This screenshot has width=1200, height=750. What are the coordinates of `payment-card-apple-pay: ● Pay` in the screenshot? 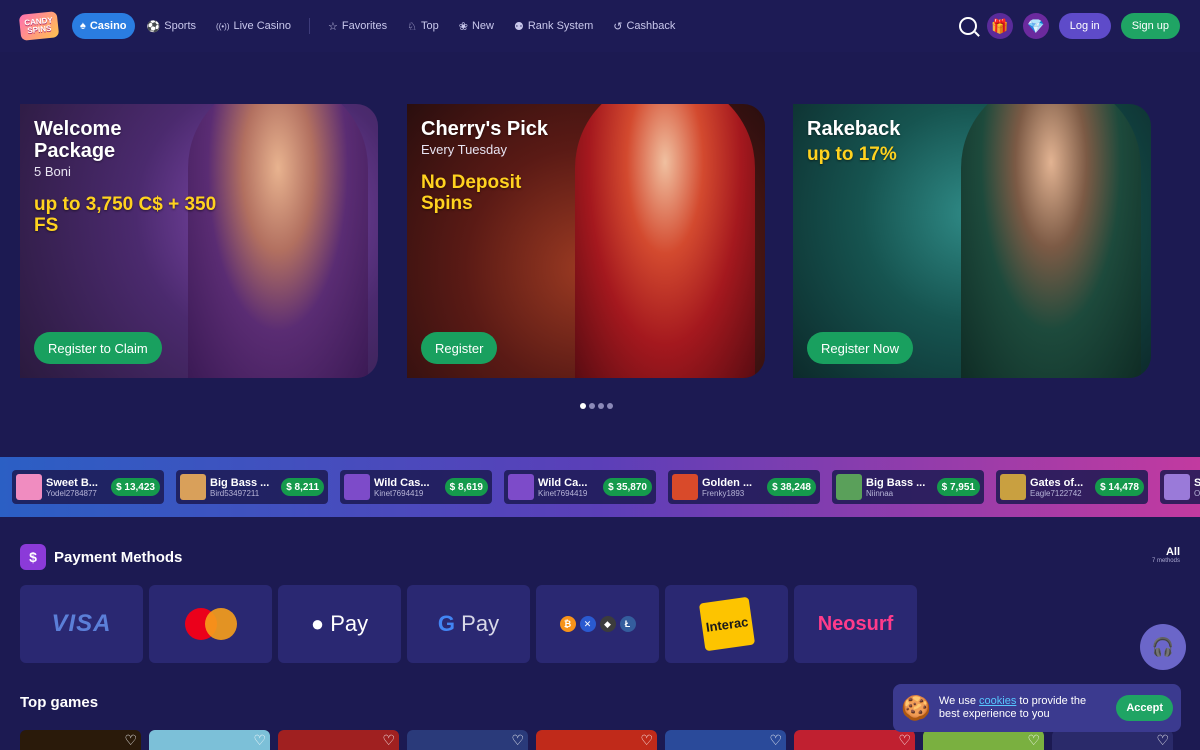 It's located at (339, 624).